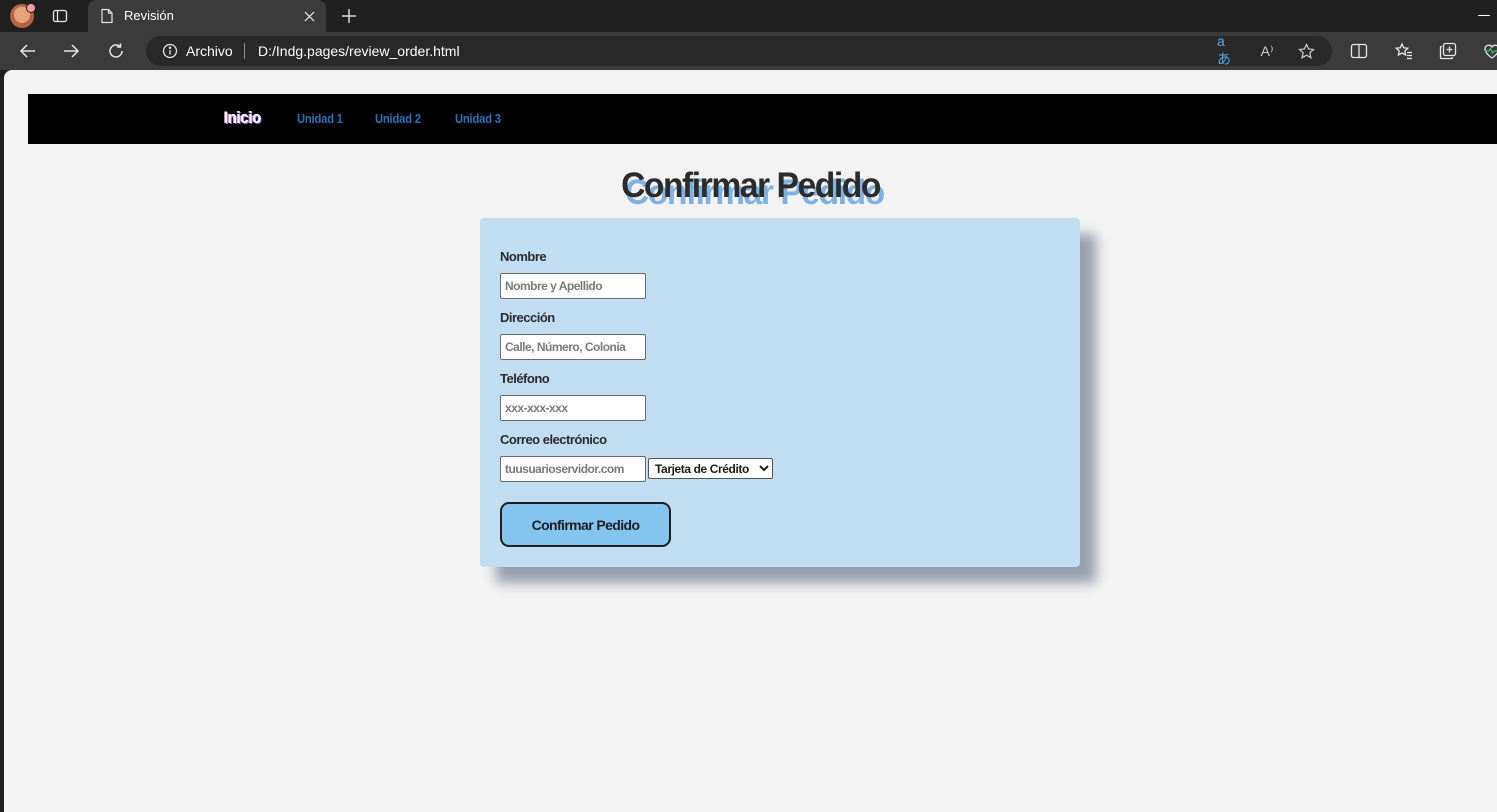 Image resolution: width=1497 pixels, height=812 pixels. Describe the element at coordinates (349, 16) in the screenshot. I see `plus-icon` at that location.